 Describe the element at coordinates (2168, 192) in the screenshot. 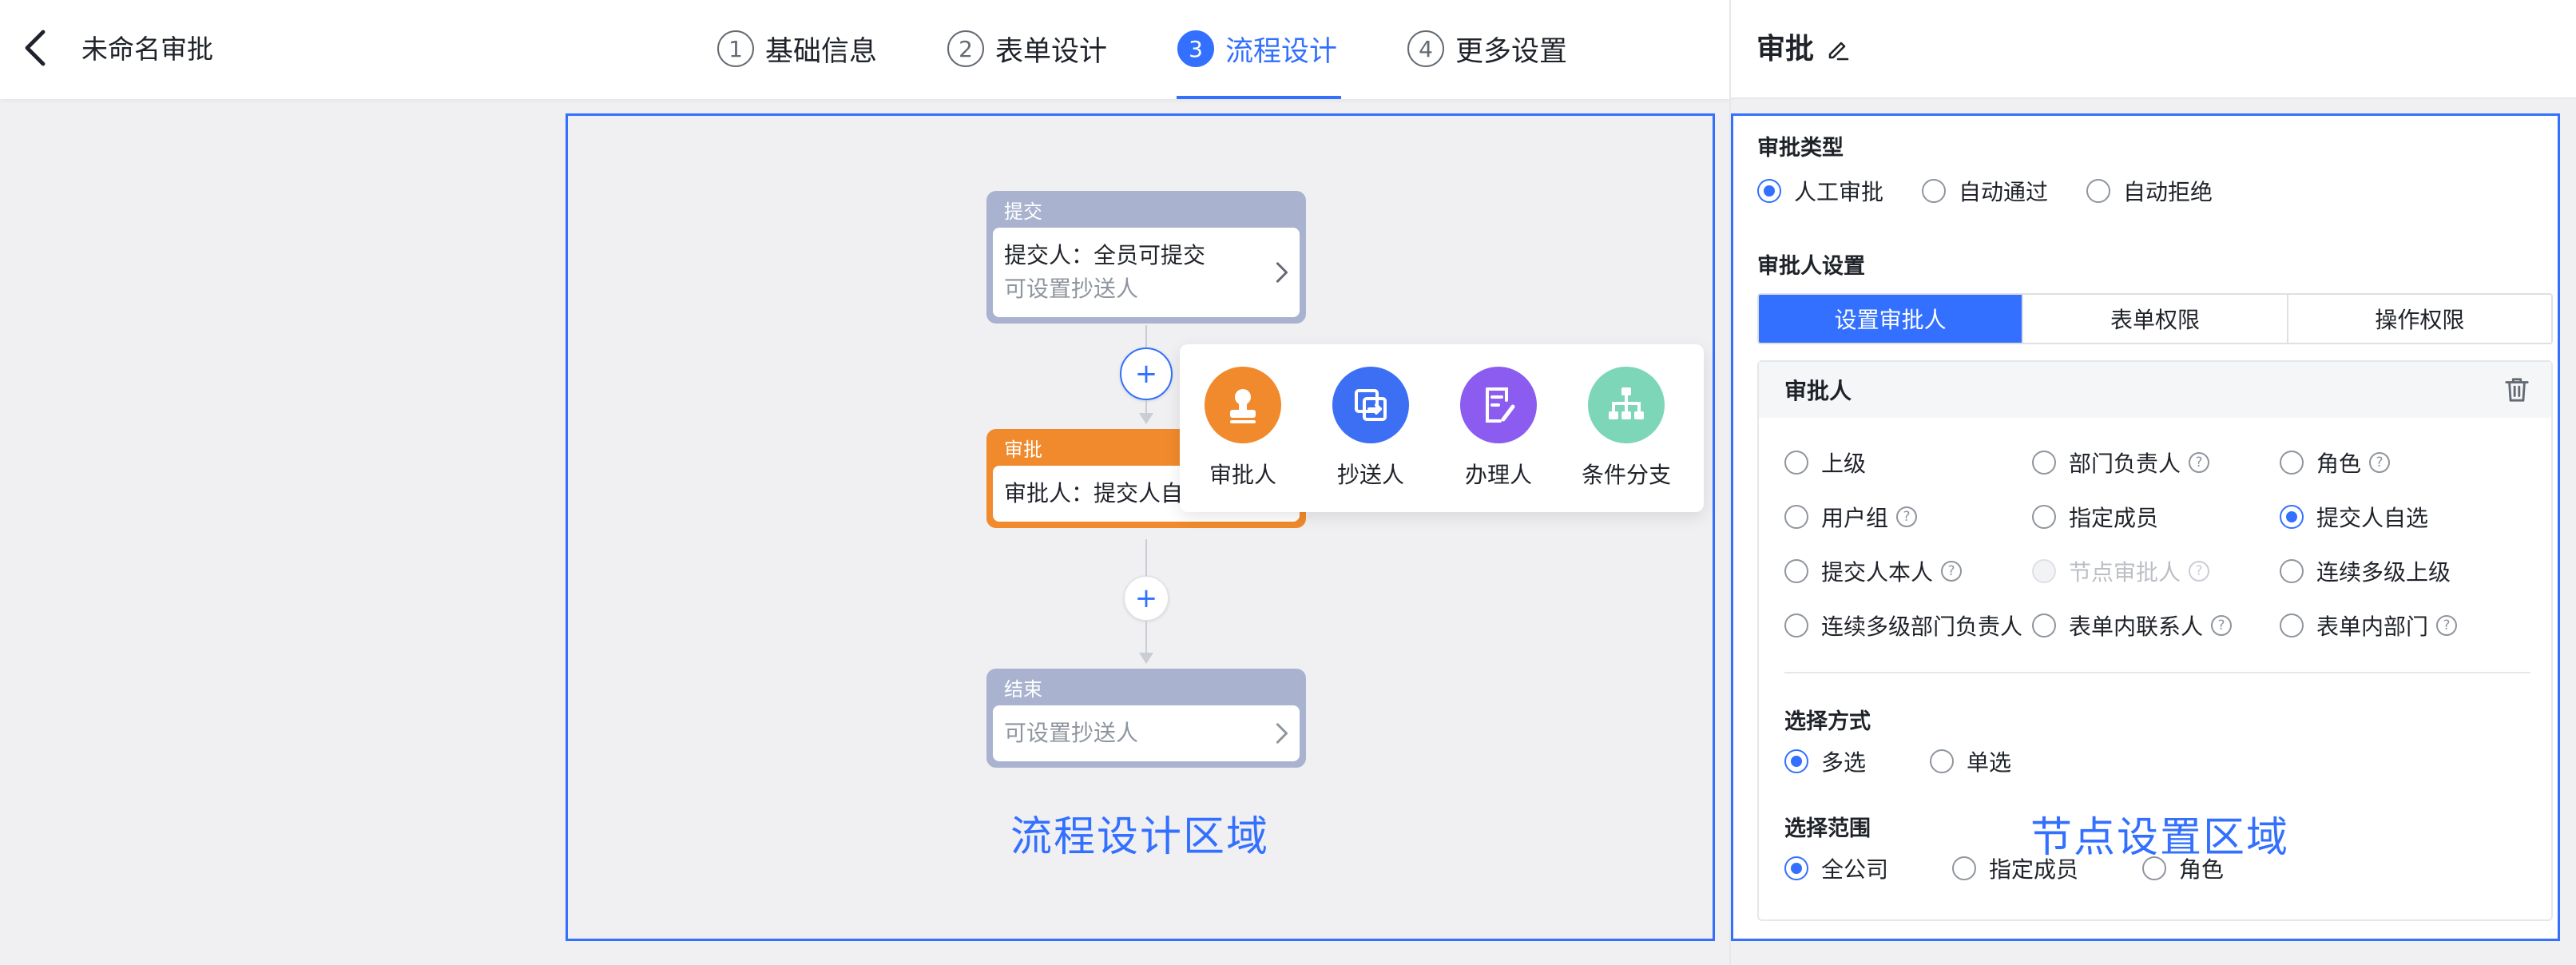

I see `radio-label: 自动拒绝` at that location.